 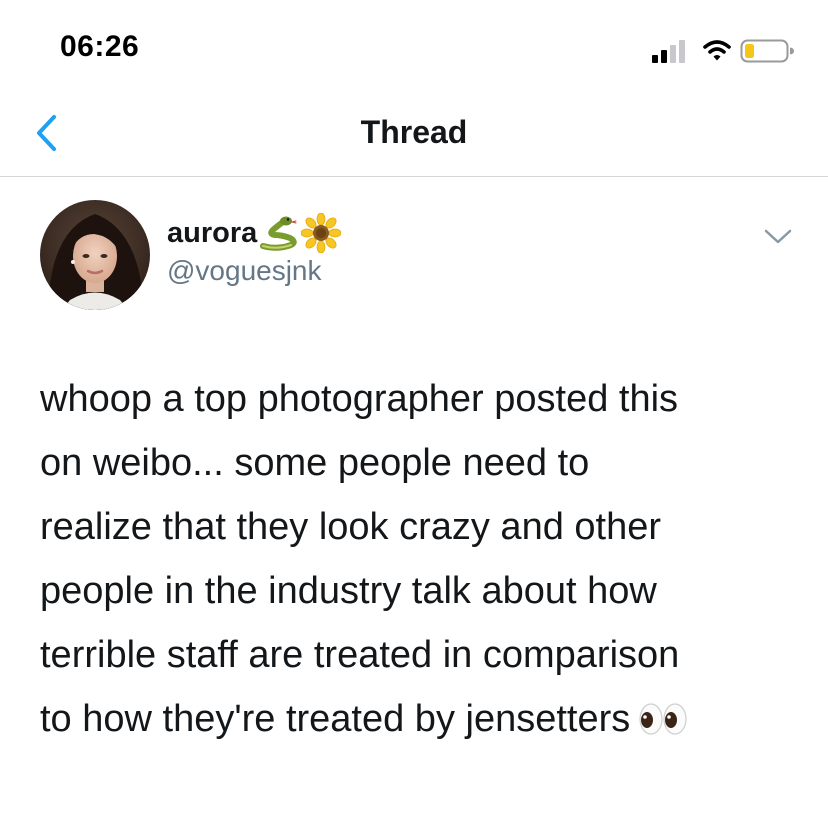 I want to click on display-name-row: aurora, so click(x=254, y=233).